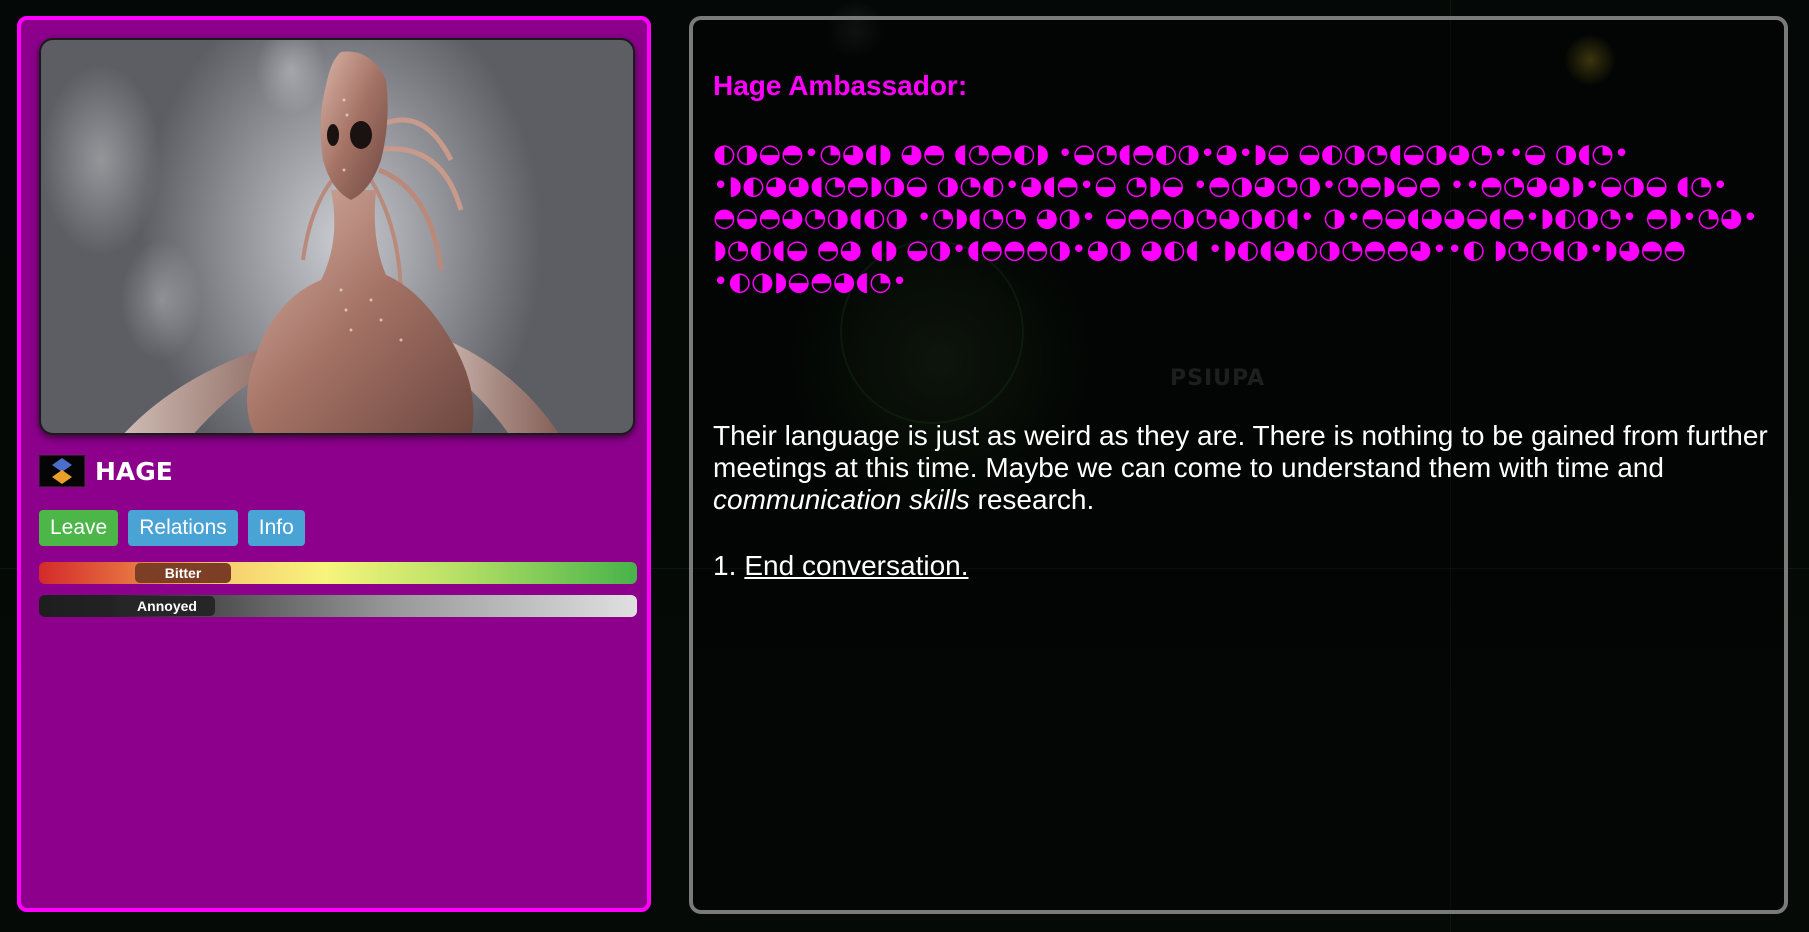 The image size is (1809, 932). I want to click on patience-bar: Annoyed, so click(338, 606).